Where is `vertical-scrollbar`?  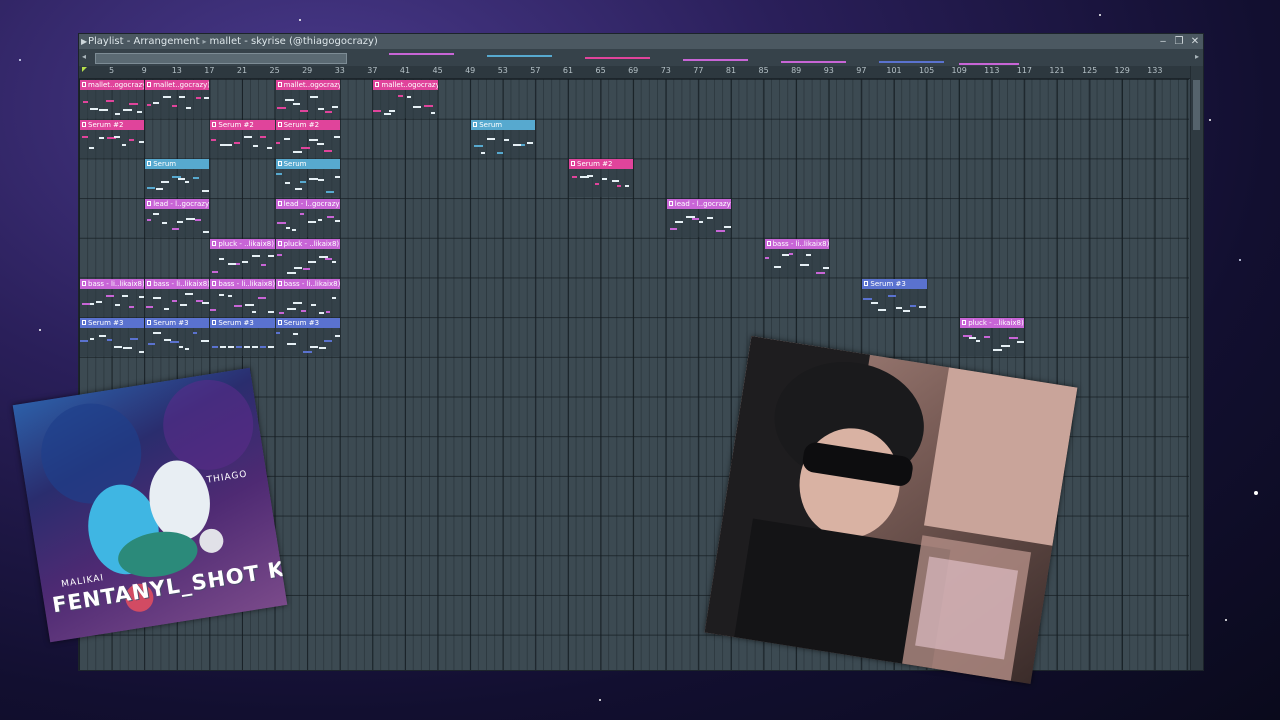
vertical-scrollbar is located at coordinates (1196, 368).